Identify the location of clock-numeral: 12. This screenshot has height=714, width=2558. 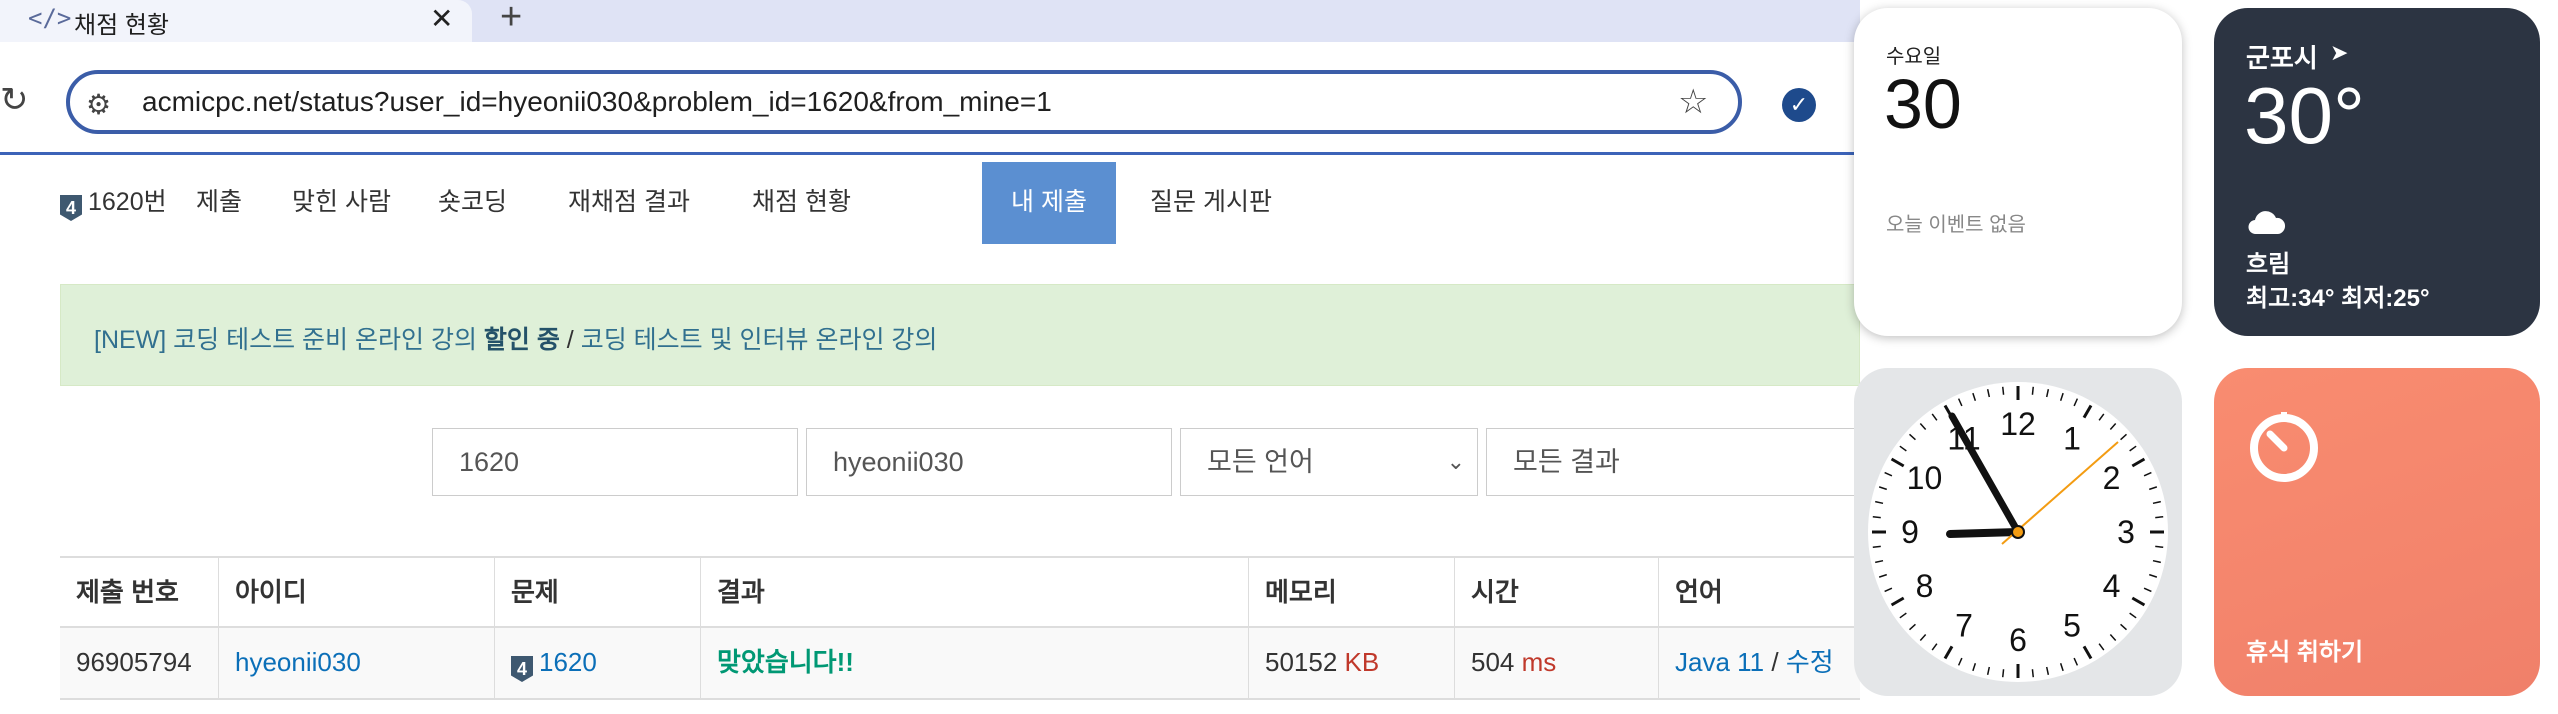
(2018, 424).